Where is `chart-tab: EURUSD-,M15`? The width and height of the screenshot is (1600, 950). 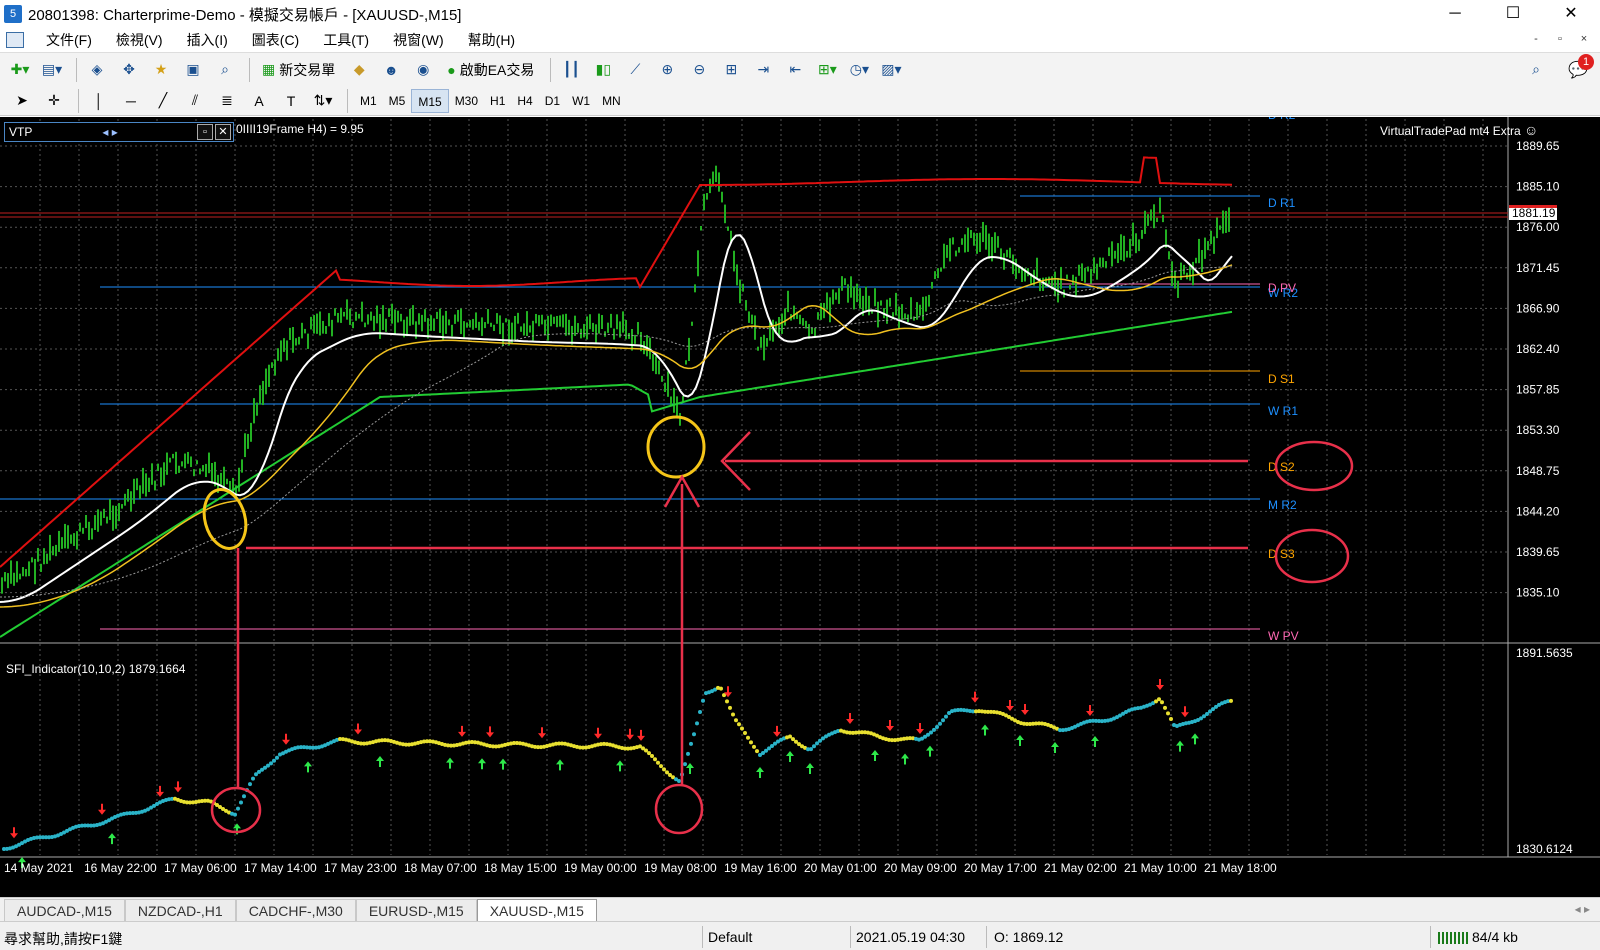
chart-tab: EURUSD-,M15 is located at coordinates (416, 910).